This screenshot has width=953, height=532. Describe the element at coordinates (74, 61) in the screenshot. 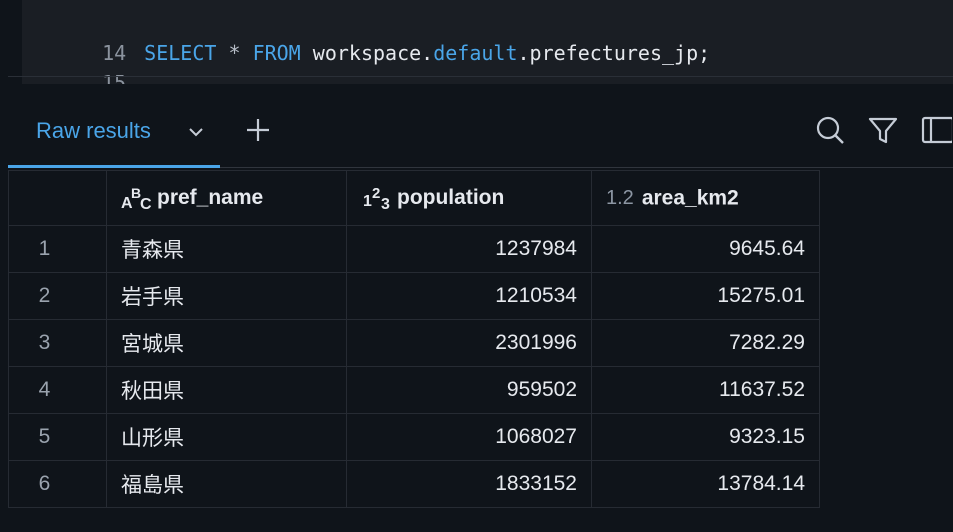

I see `code-line-15: 15` at that location.